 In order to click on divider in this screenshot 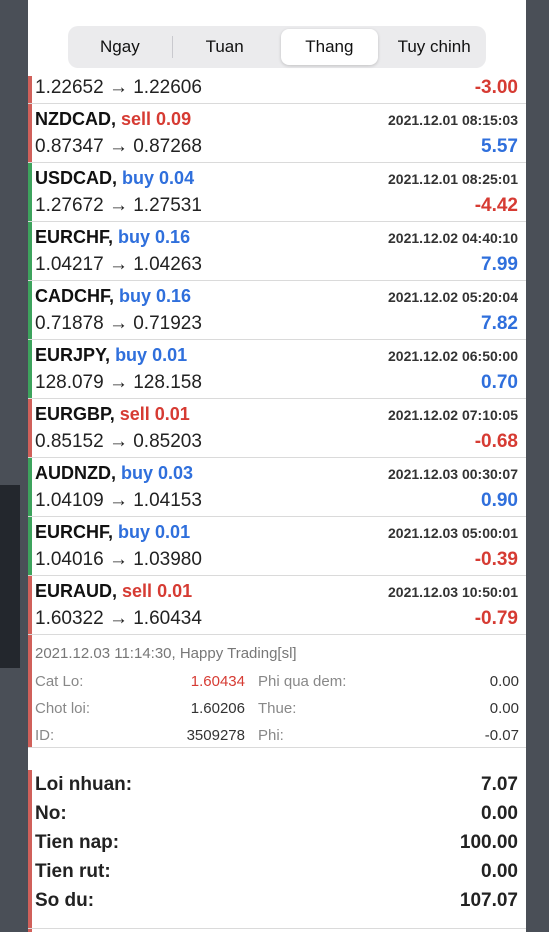, I will do `click(277, 928)`.